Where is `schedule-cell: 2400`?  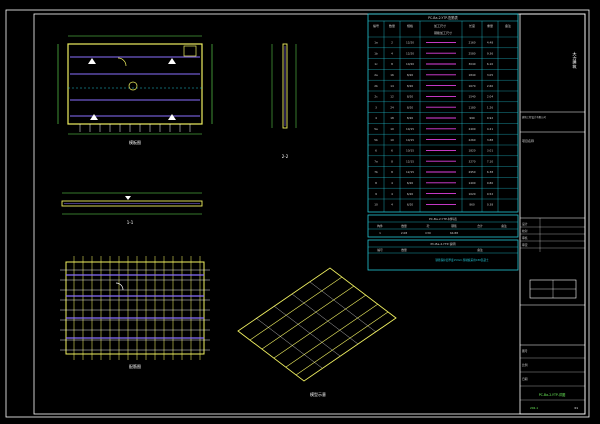
schedule-cell: 2400 is located at coordinates (471, 129).